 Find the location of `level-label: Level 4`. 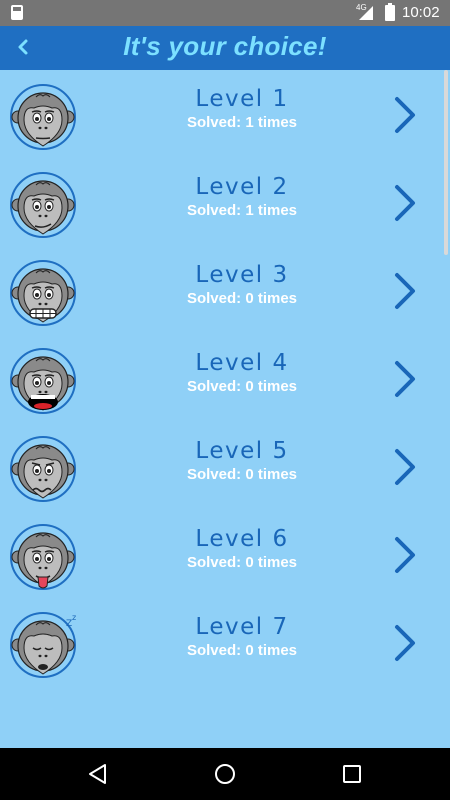

level-label: Level 4 is located at coordinates (242, 363).